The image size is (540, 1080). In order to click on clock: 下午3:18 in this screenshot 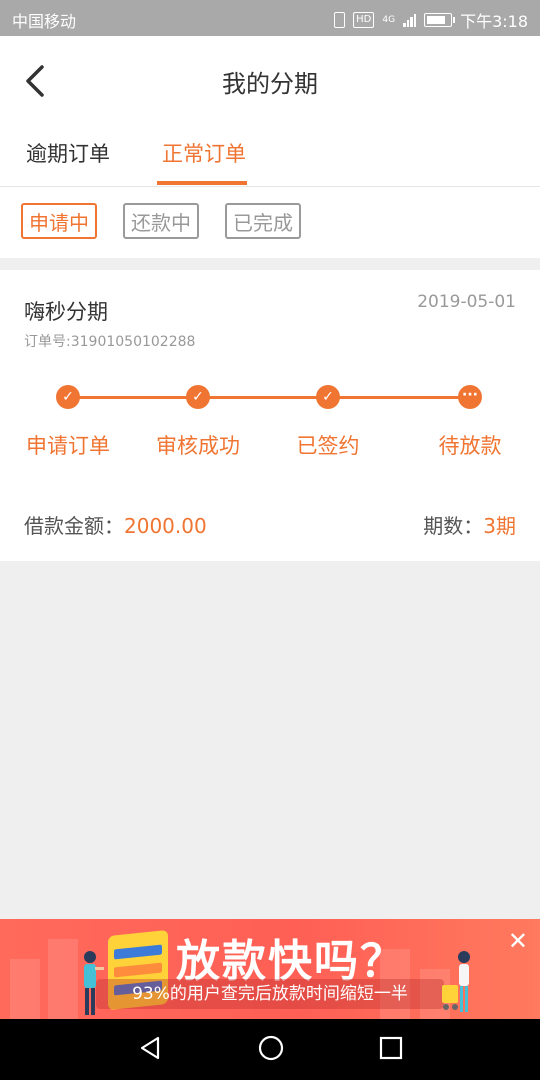, I will do `click(494, 21)`.